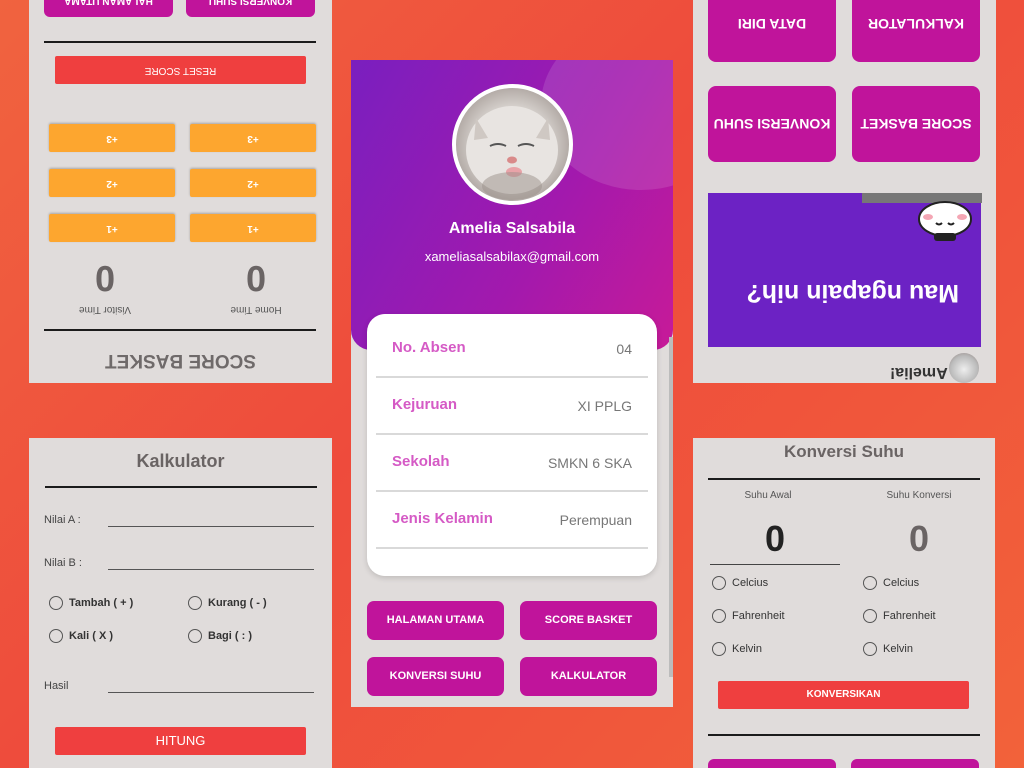 This screenshot has height=768, width=1024. What do you see at coordinates (775, 564) in the screenshot?
I see `input-underline` at bounding box center [775, 564].